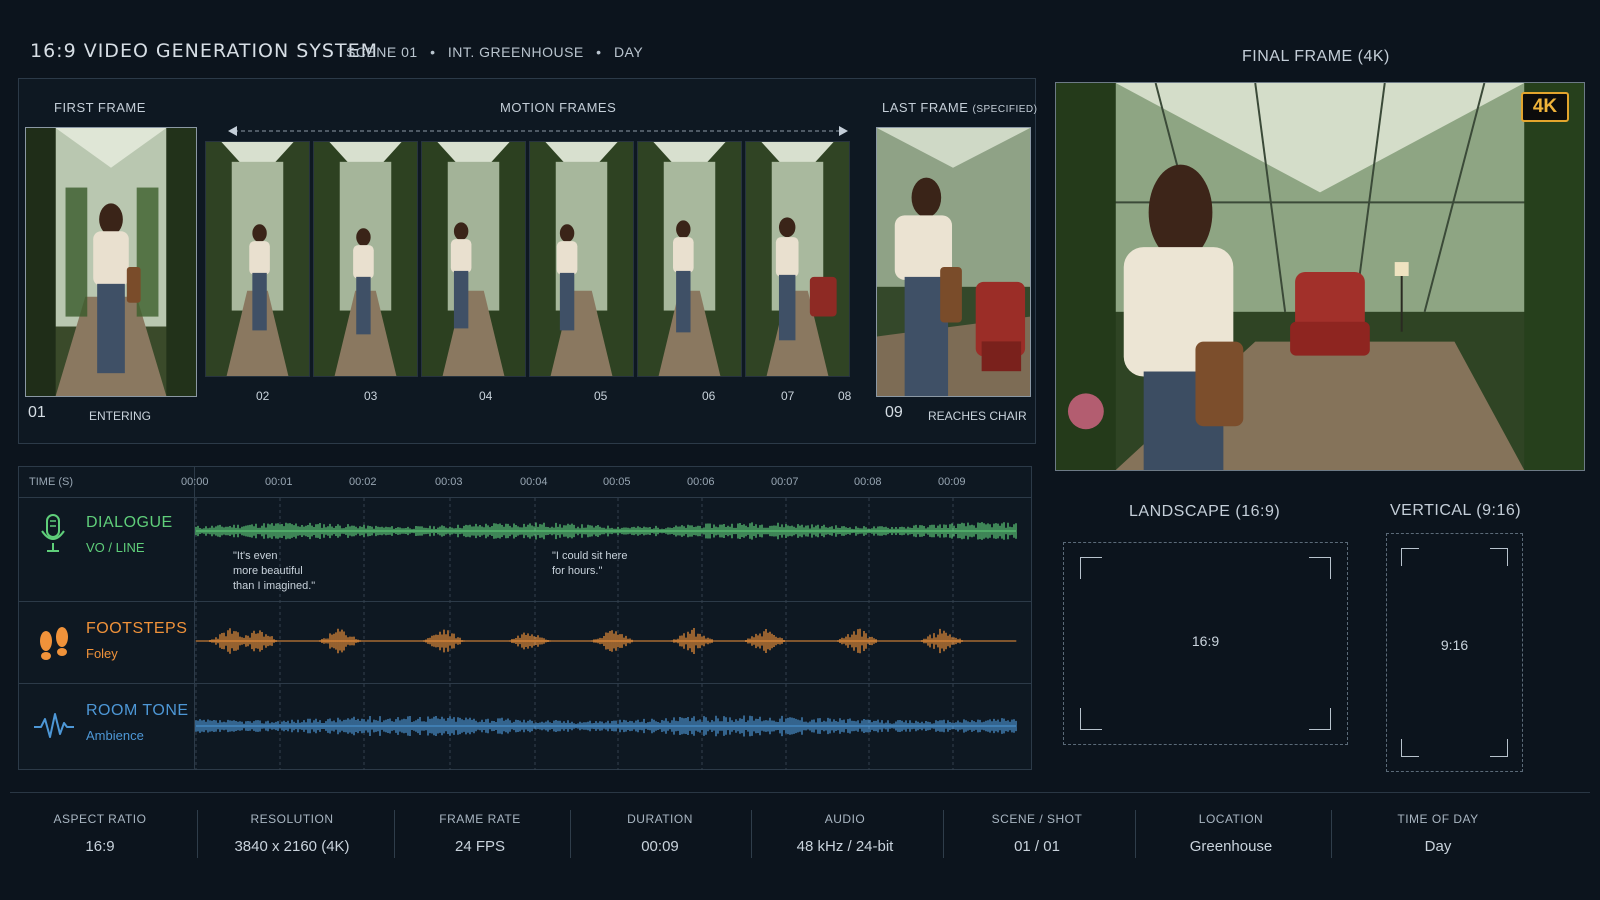 This screenshot has height=900, width=1600. I want to click on meta-label: SCENE / SHOT, so click(1037, 819).